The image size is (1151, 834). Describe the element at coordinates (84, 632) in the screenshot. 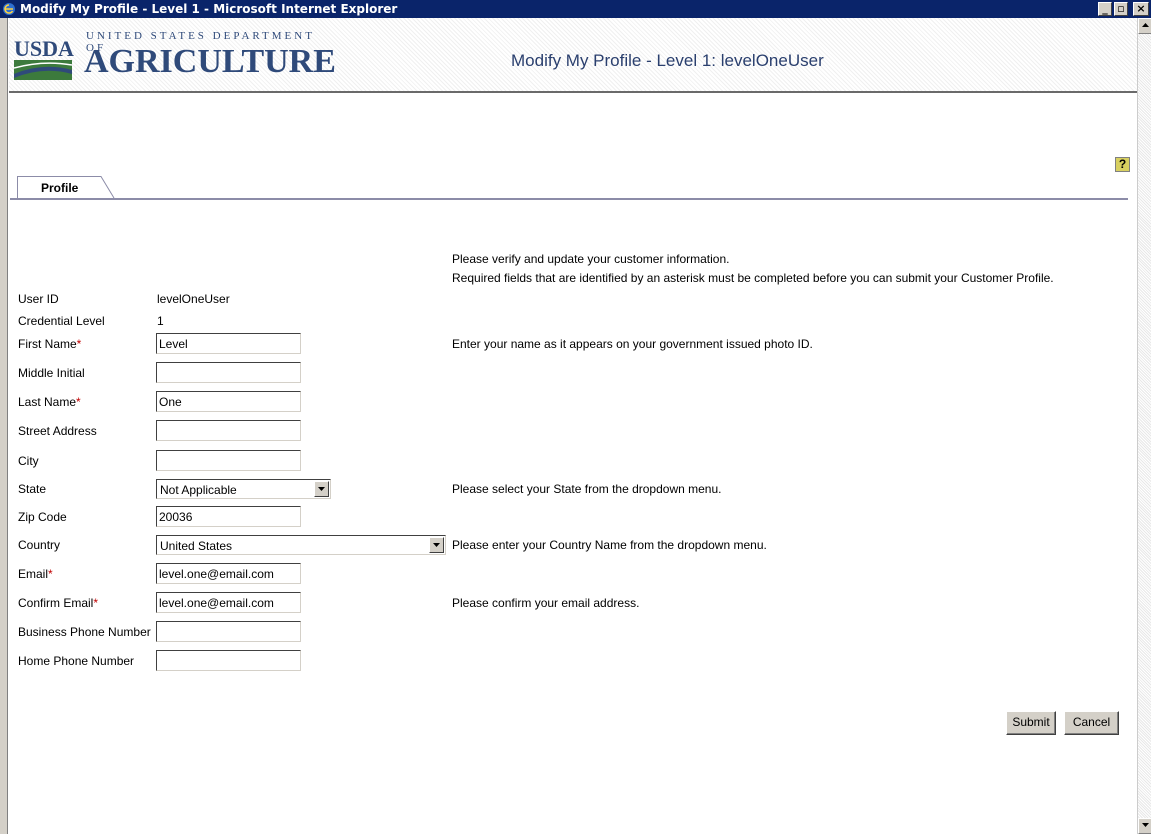

I see `business-phone-label: Business Phone Number` at that location.